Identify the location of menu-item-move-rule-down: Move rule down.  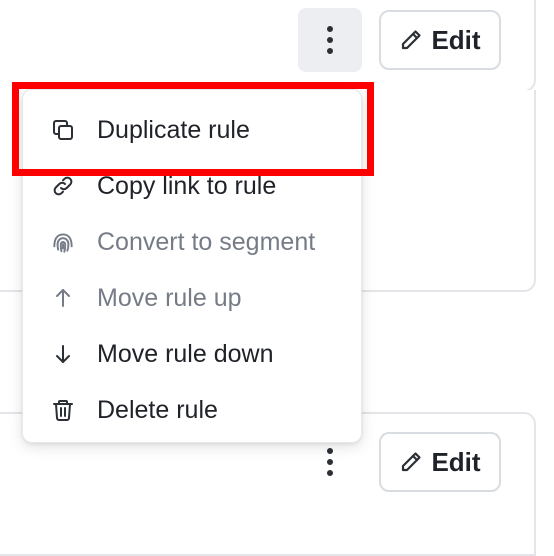
(192, 354).